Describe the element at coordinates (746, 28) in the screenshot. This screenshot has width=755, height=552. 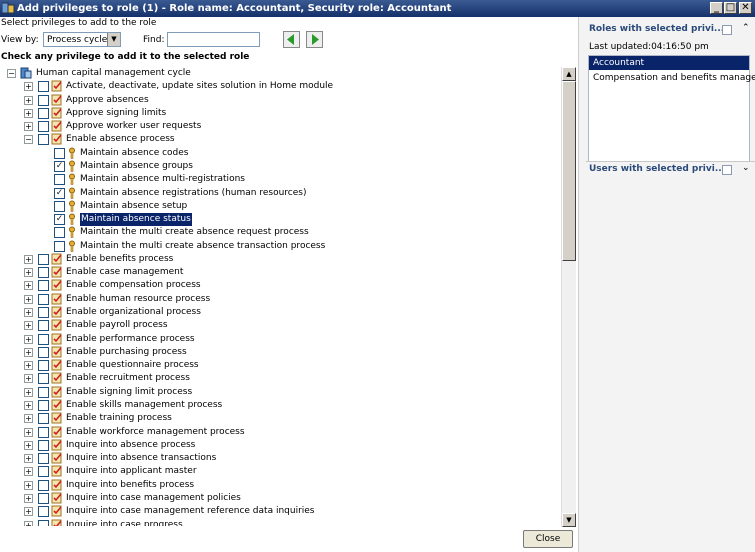
I see `chevron-up-icon: ⌃` at that location.